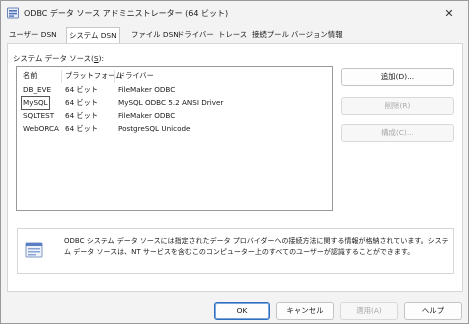  I want to click on tab-system-dsn: システム DSN, so click(93, 35).